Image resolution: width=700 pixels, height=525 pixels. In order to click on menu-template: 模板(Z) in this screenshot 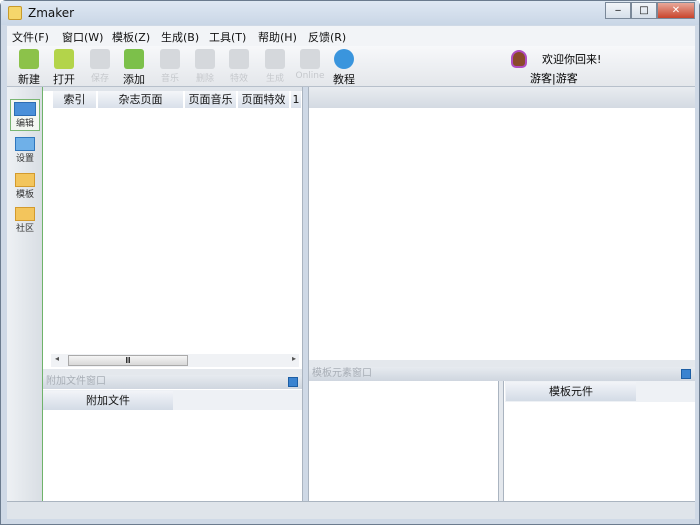, I will do `click(131, 37)`.